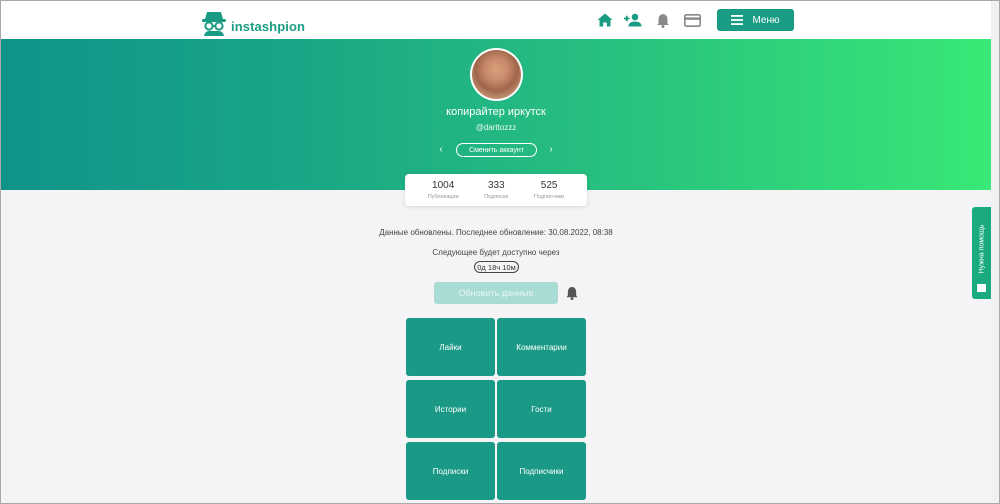  I want to click on countdown-timer: 0д 18ч 10м, so click(496, 267).